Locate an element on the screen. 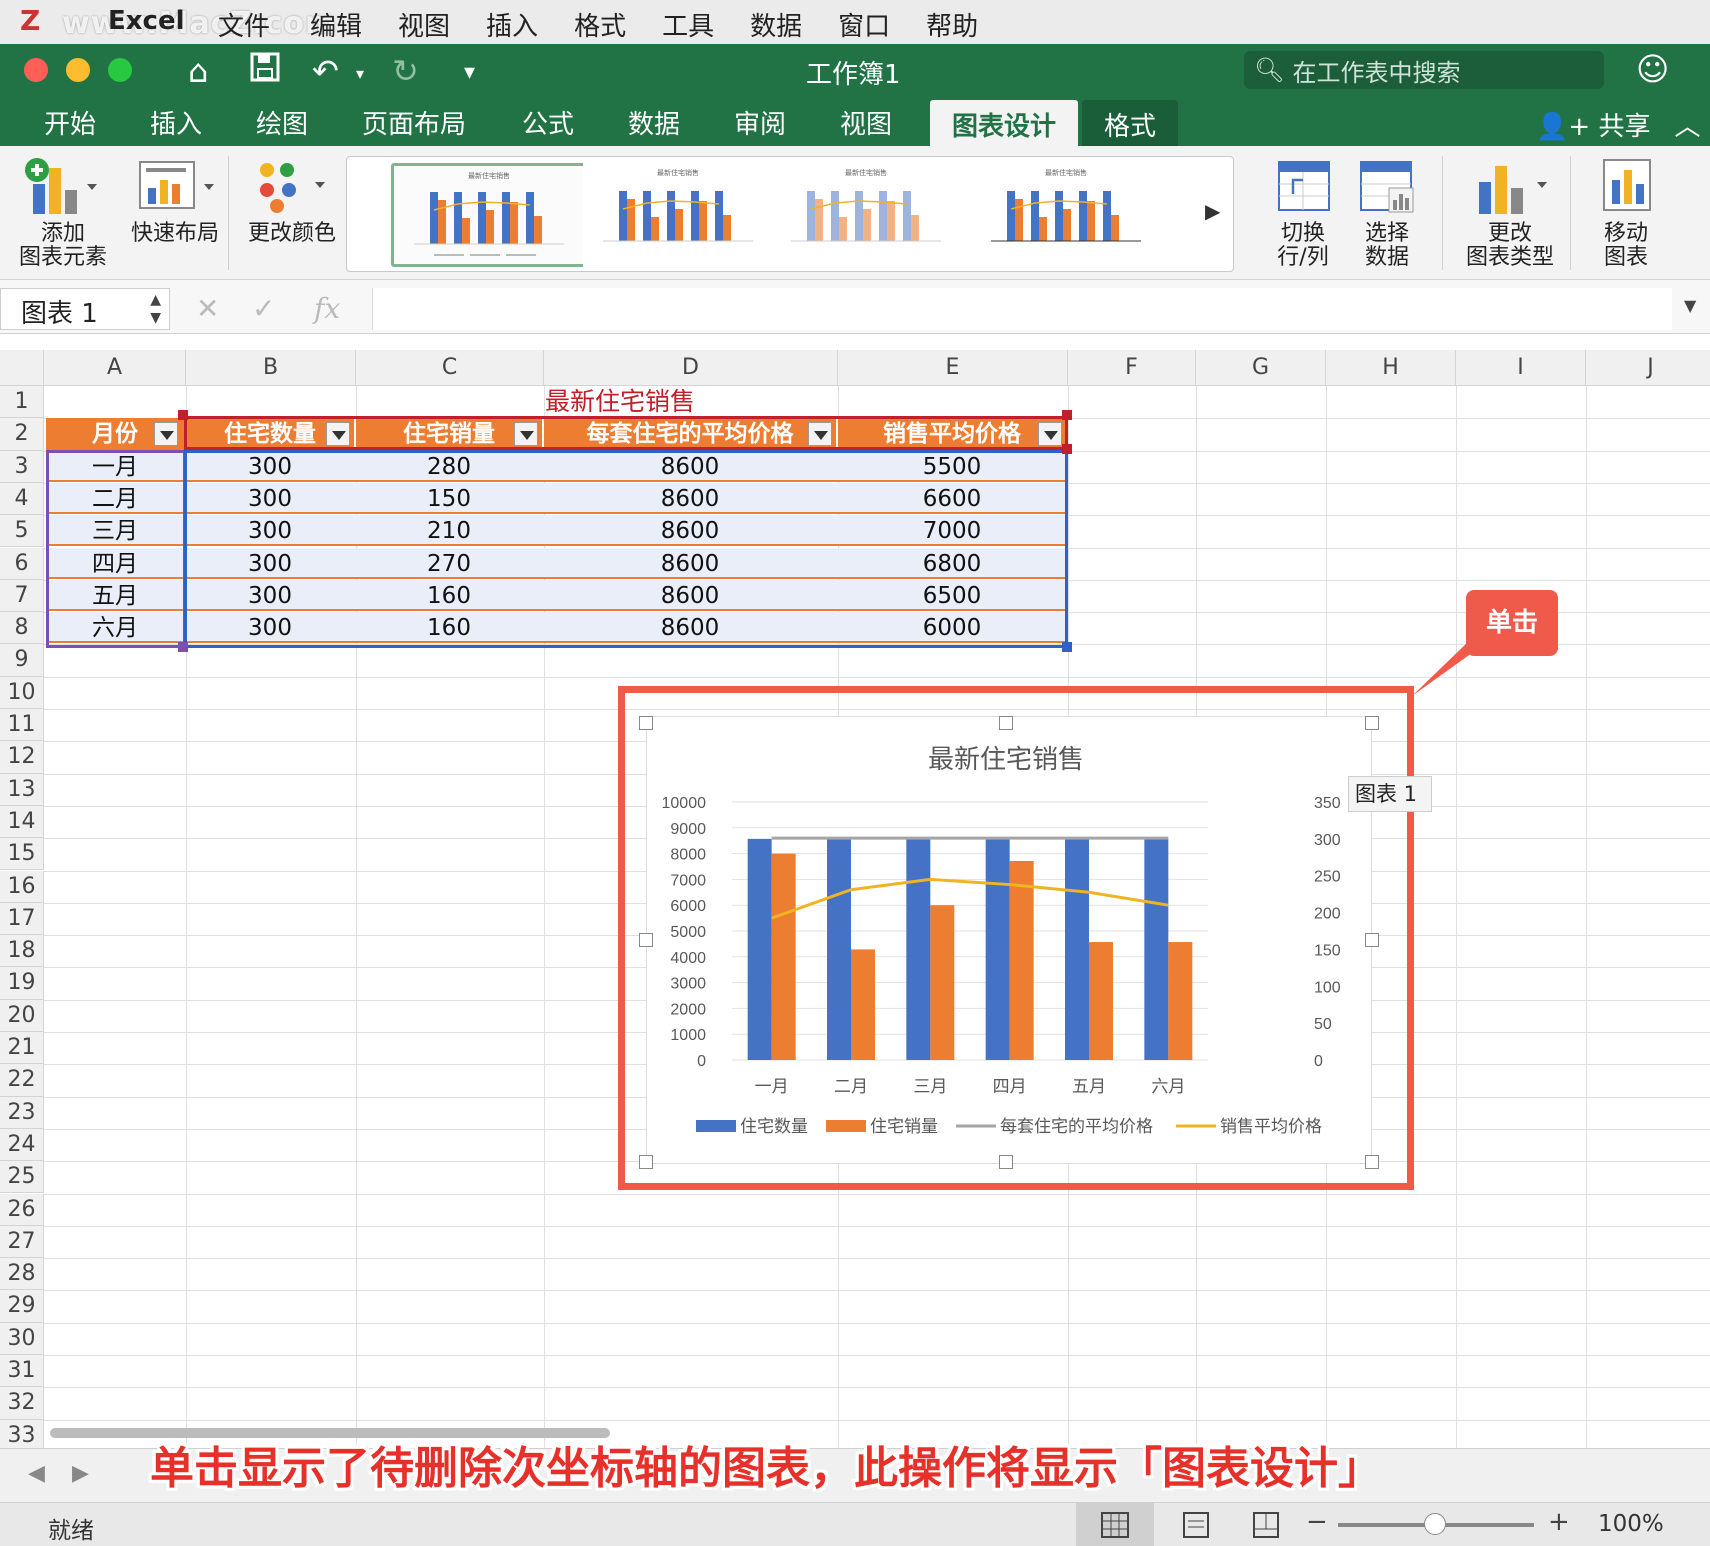 Image resolution: width=1710 pixels, height=1546 pixels. tab-data: 数据 is located at coordinates (654, 122).